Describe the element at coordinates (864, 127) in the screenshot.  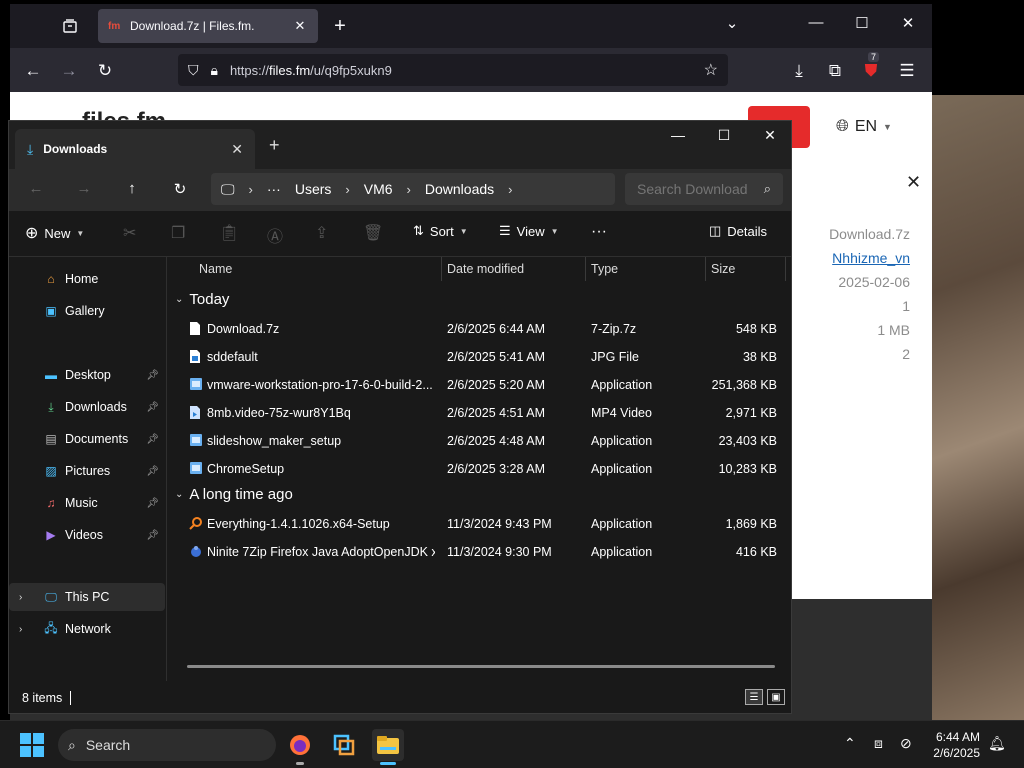
I see `language-selector: 🌐︎ EN ▼` at that location.